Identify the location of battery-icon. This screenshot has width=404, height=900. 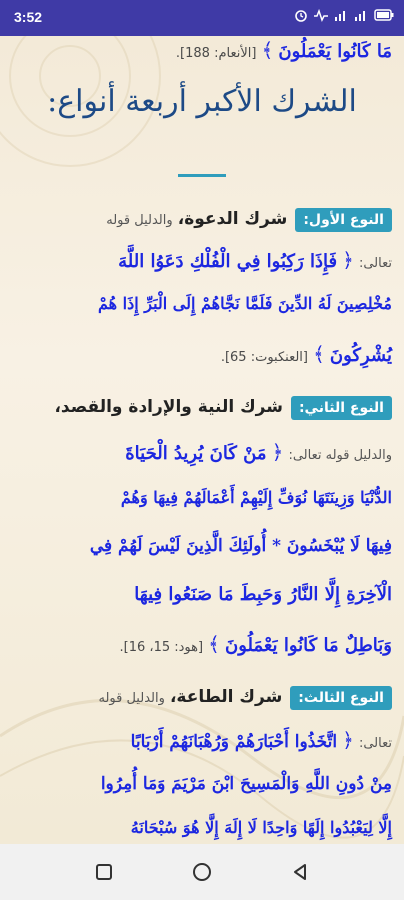
(384, 15).